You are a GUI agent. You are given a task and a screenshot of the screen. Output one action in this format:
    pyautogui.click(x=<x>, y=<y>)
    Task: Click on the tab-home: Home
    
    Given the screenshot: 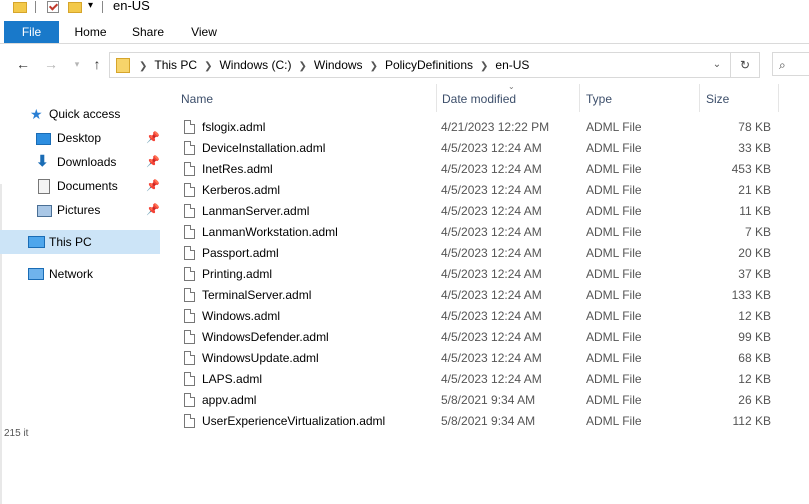 What is the action you would take?
    pyautogui.click(x=90, y=32)
    